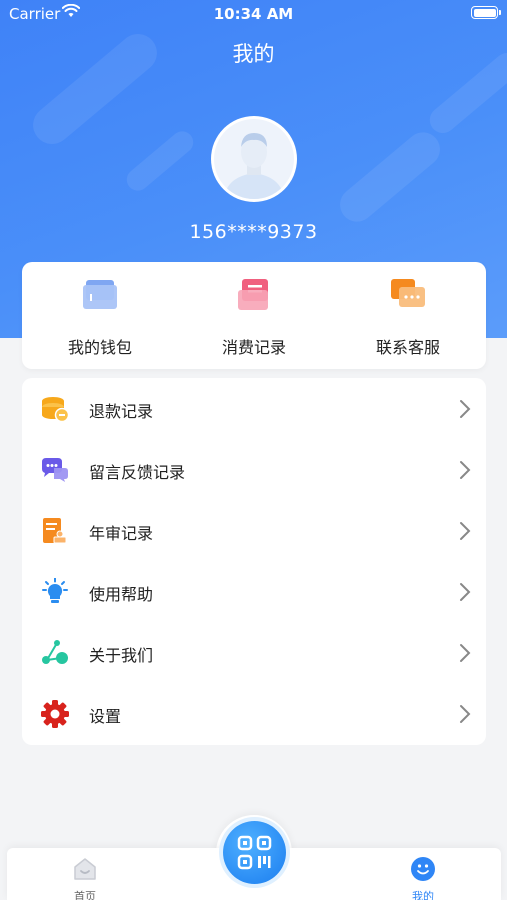  I want to click on tab-home: 首页, so click(85, 876).